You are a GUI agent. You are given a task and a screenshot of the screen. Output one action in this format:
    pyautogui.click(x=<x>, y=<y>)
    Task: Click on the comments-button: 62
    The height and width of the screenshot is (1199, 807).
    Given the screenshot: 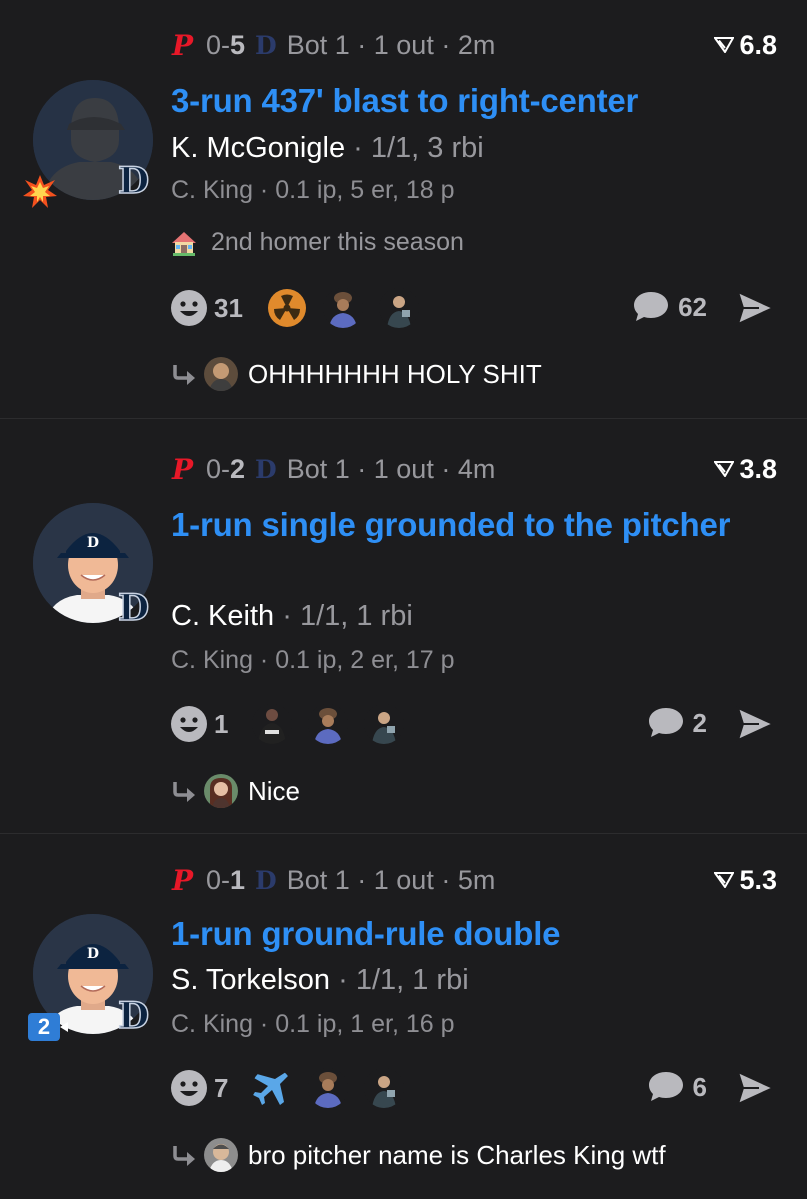 What is the action you would take?
    pyautogui.click(x=669, y=307)
    